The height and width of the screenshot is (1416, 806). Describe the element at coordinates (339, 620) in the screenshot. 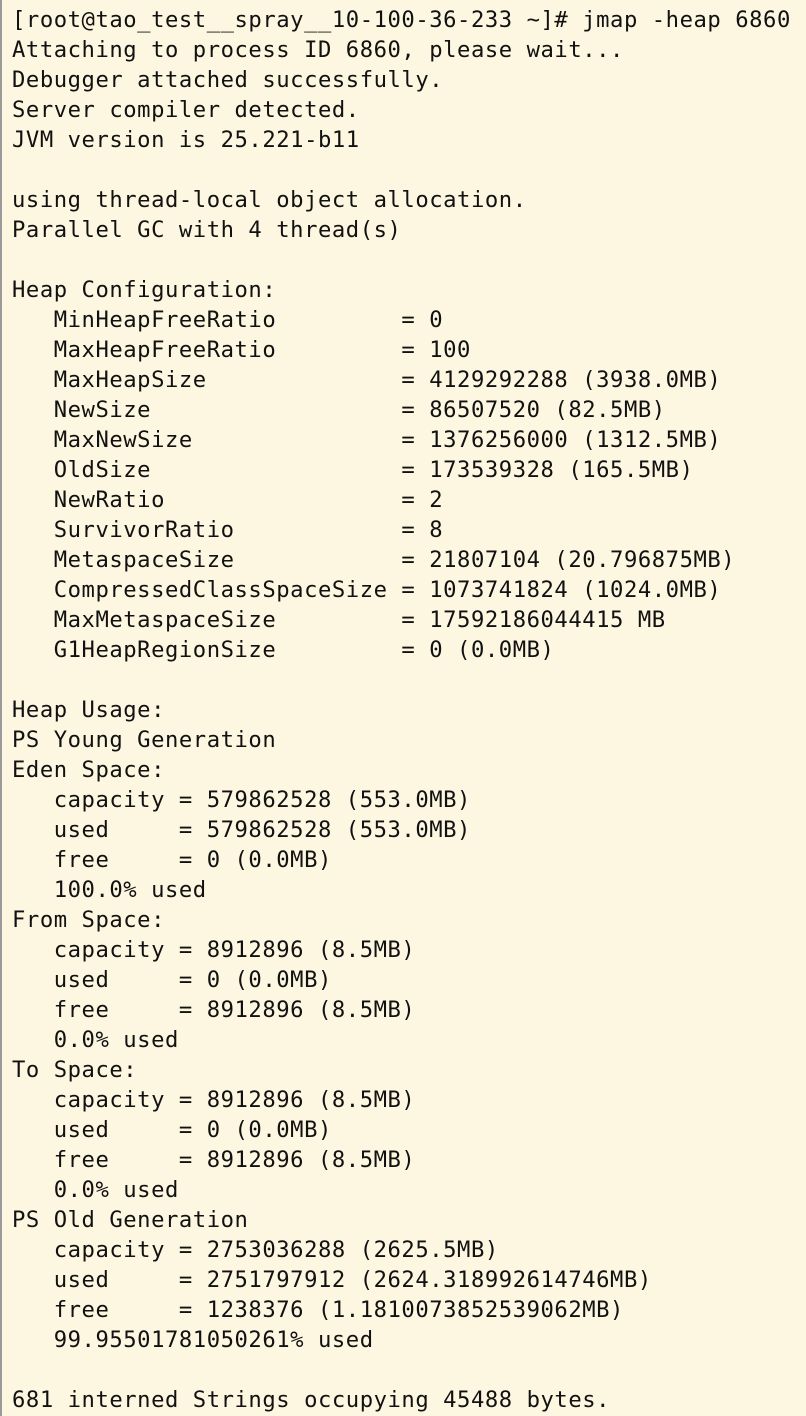

I see `config-entry: MaxMetaspaceSize = 17592186044415 MB` at that location.